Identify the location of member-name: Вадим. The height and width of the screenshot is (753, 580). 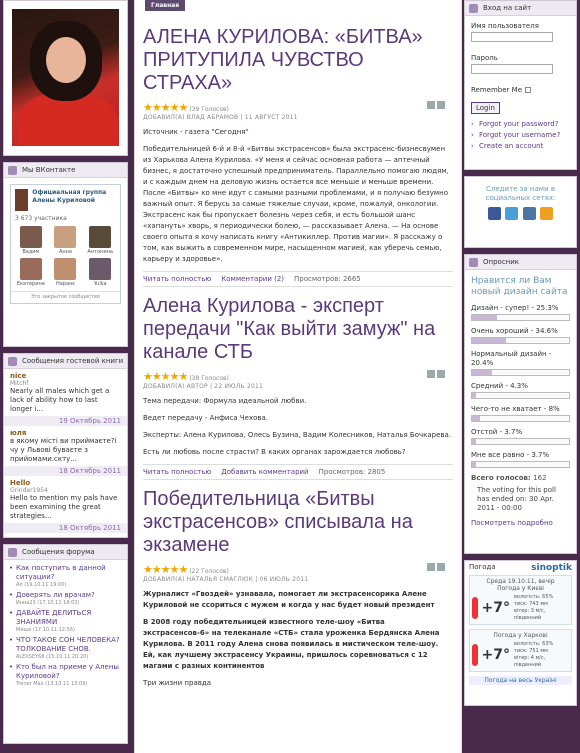
(31, 252).